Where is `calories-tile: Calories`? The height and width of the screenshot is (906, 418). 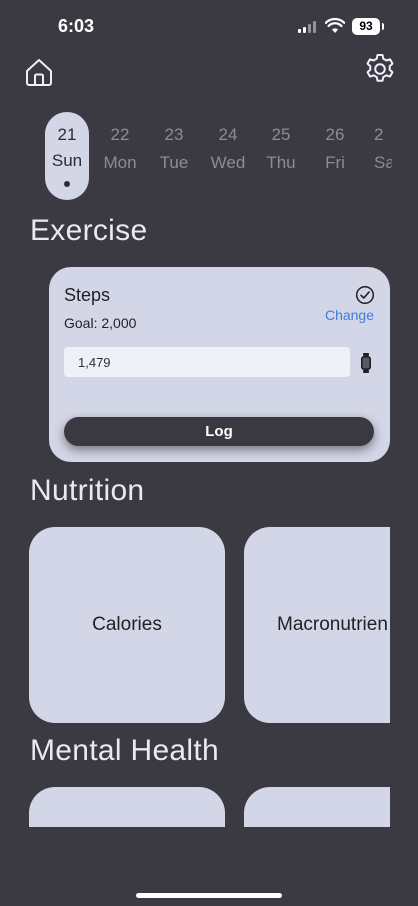 calories-tile: Calories is located at coordinates (127, 625).